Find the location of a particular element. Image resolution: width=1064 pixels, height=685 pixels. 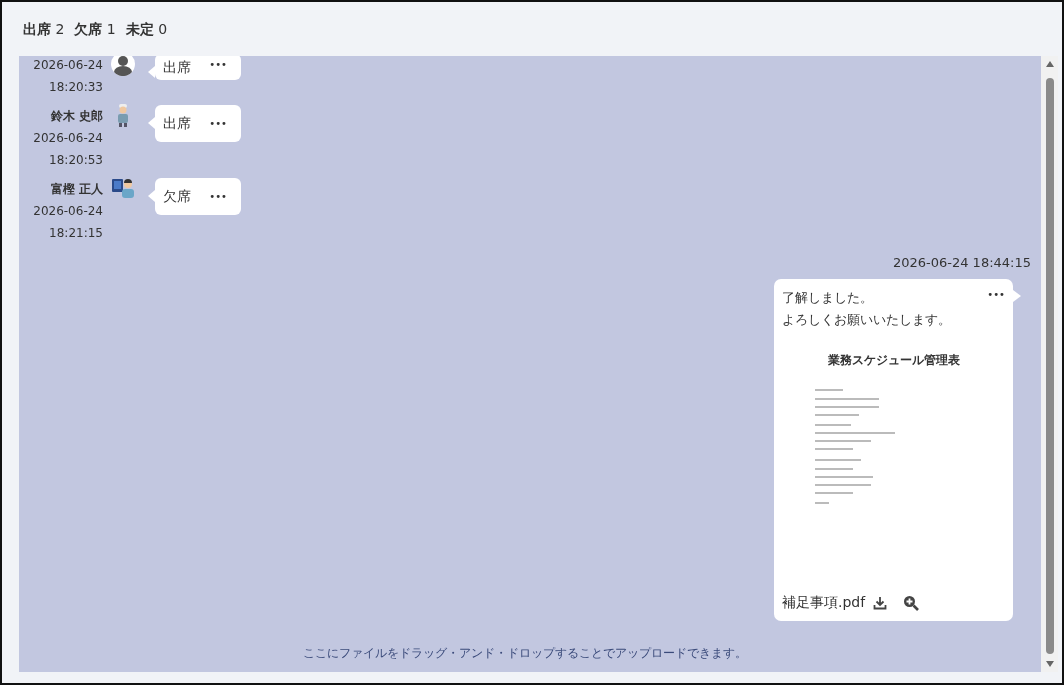

document-title: 業務スケジュール管理表 is located at coordinates (893, 360).